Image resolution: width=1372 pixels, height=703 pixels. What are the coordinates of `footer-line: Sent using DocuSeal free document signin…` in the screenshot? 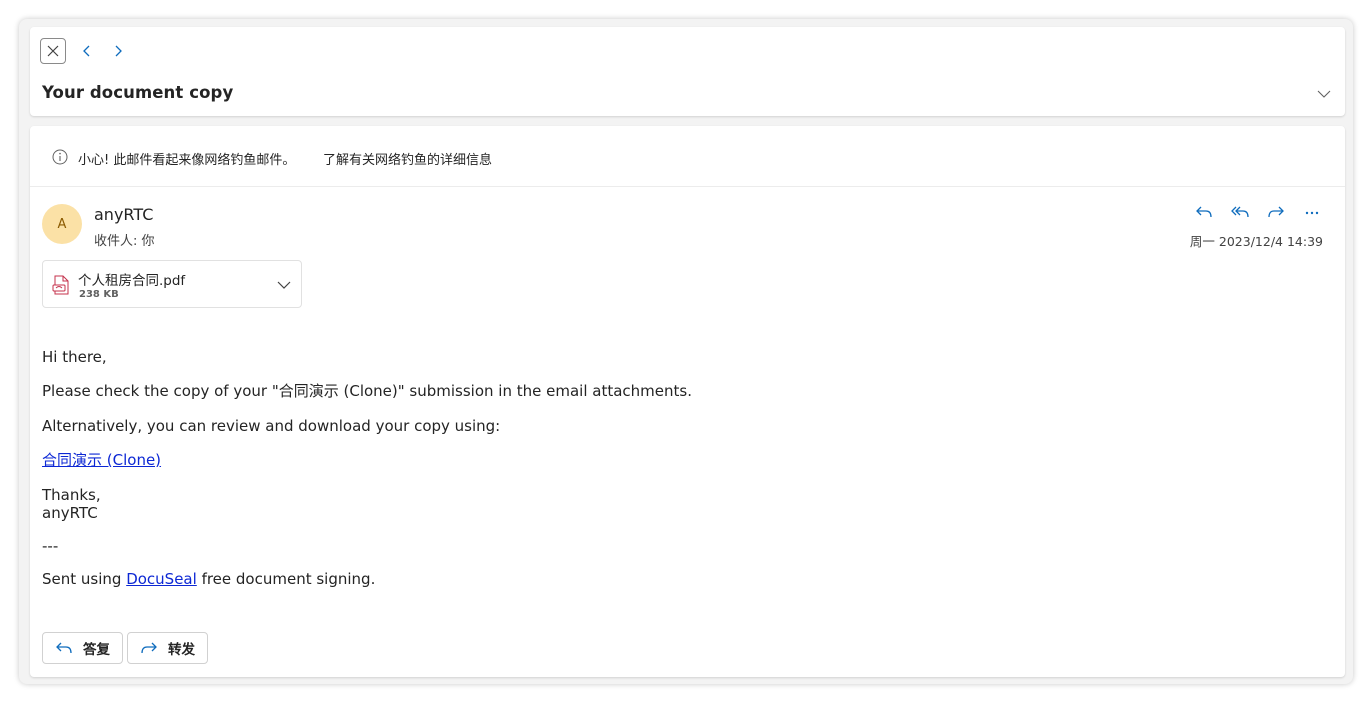 It's located at (682, 579).